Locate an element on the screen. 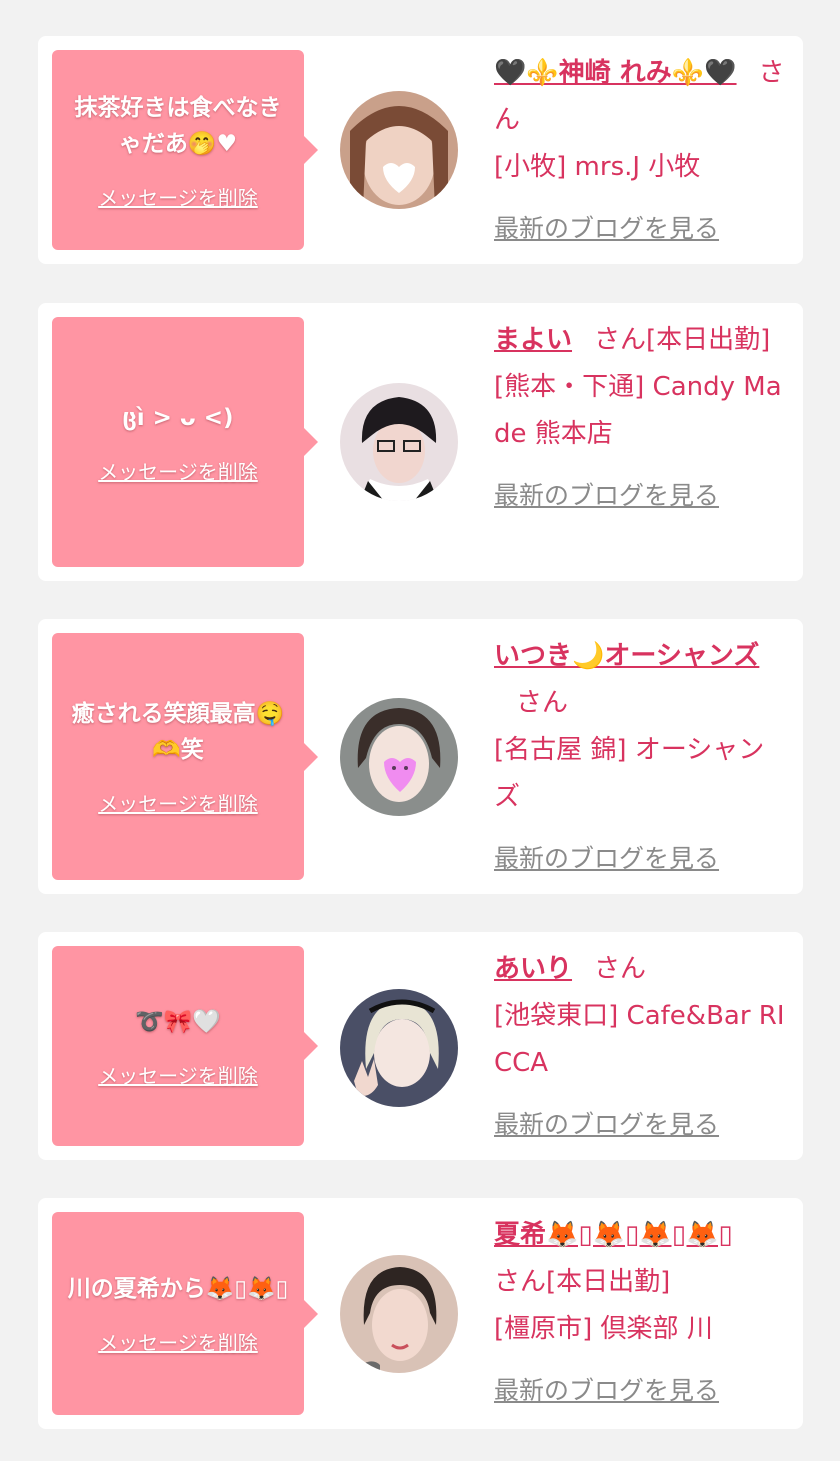 The height and width of the screenshot is (1461, 840). message-text: 抹茶好きは食べなきゃだあ🤭♥ is located at coordinates (178, 125).